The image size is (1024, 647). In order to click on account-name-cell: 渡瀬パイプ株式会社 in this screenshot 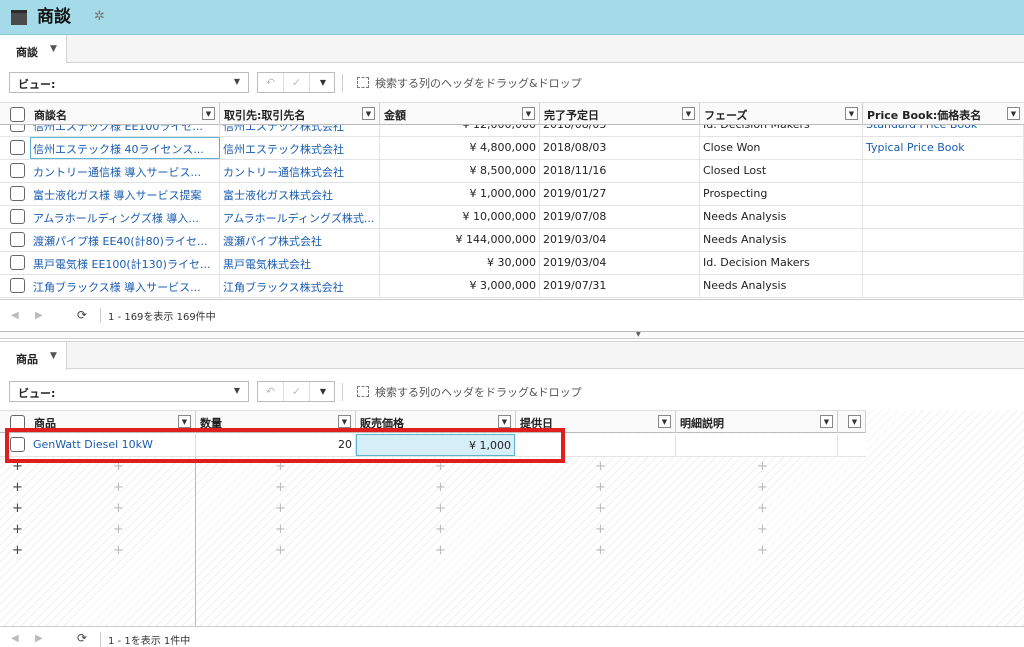, I will do `click(300, 240)`.